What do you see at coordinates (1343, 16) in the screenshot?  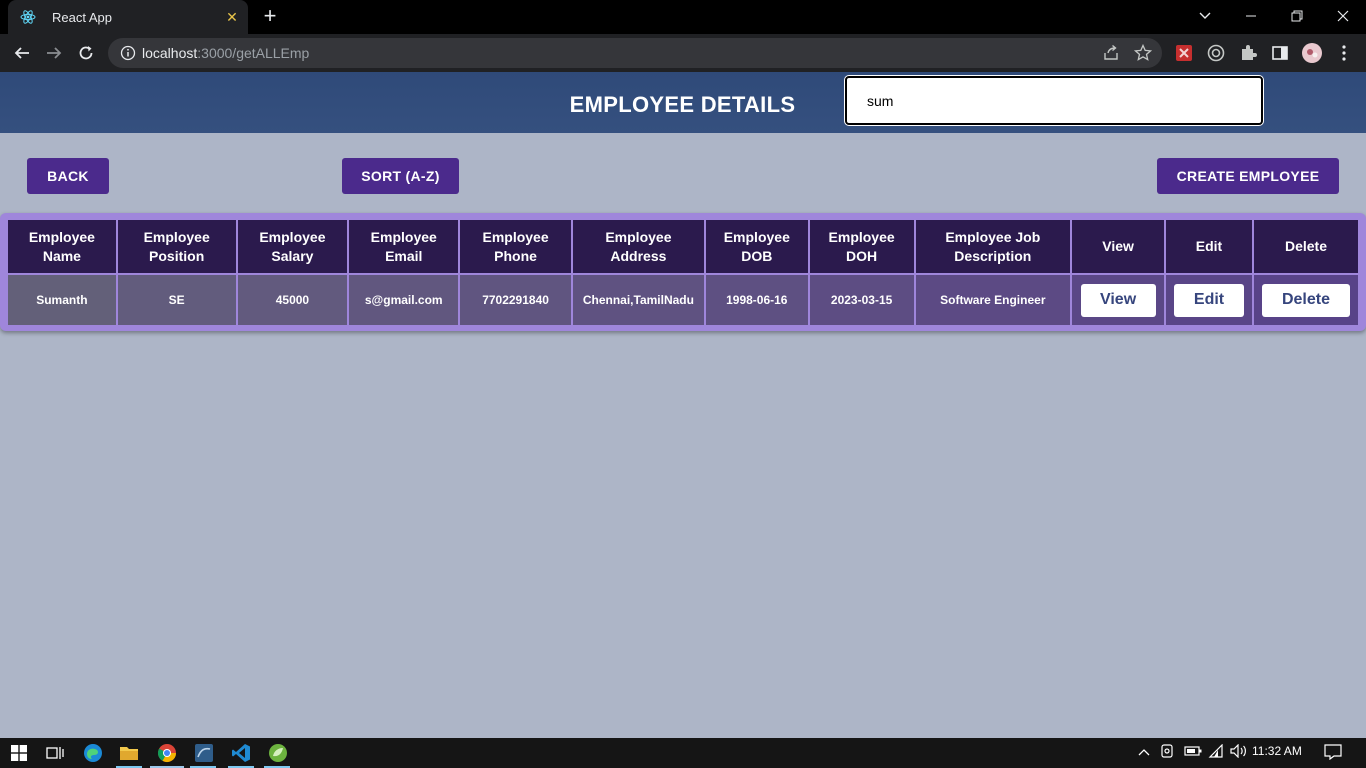 I see `close-window-icon` at bounding box center [1343, 16].